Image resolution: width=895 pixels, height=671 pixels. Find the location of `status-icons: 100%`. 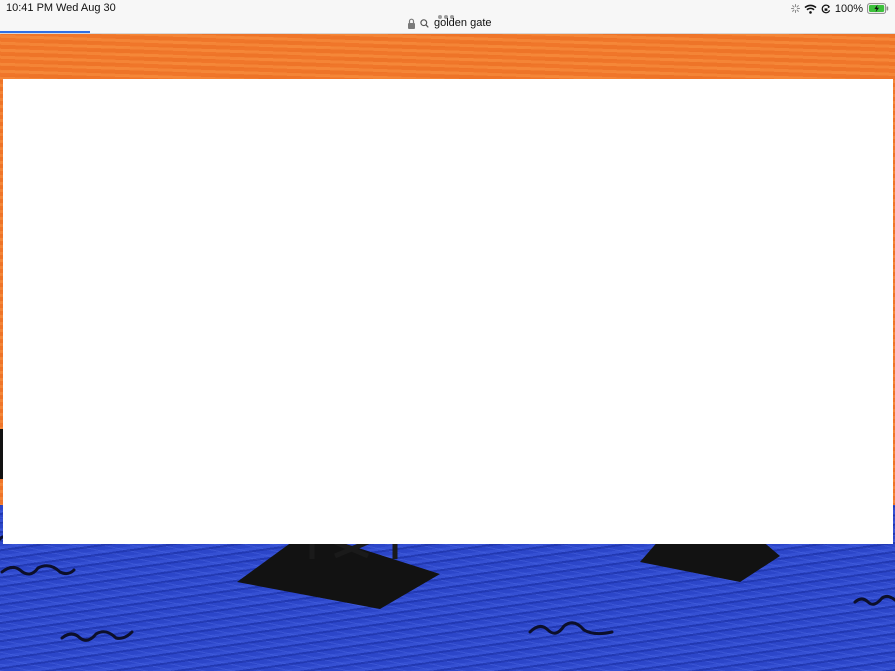

status-icons: 100% is located at coordinates (839, 8).